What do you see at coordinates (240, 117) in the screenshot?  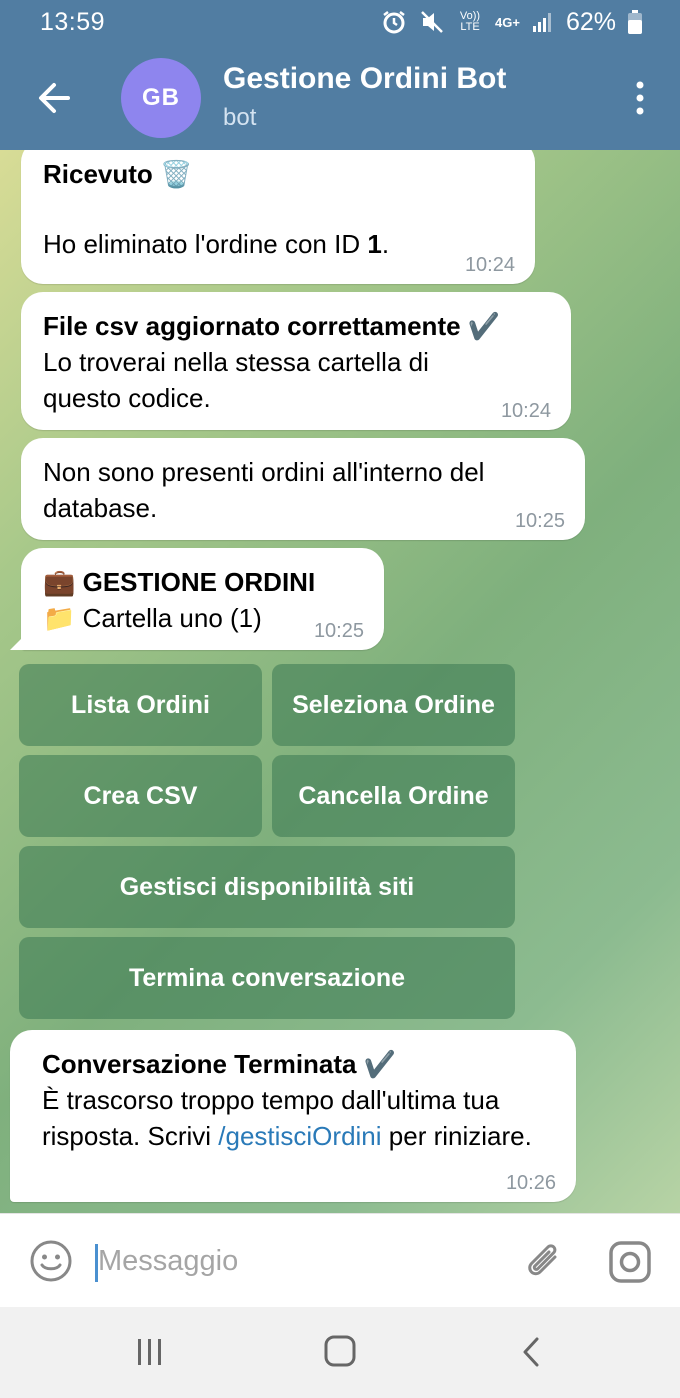 I see `chat-subtitle: bot` at bounding box center [240, 117].